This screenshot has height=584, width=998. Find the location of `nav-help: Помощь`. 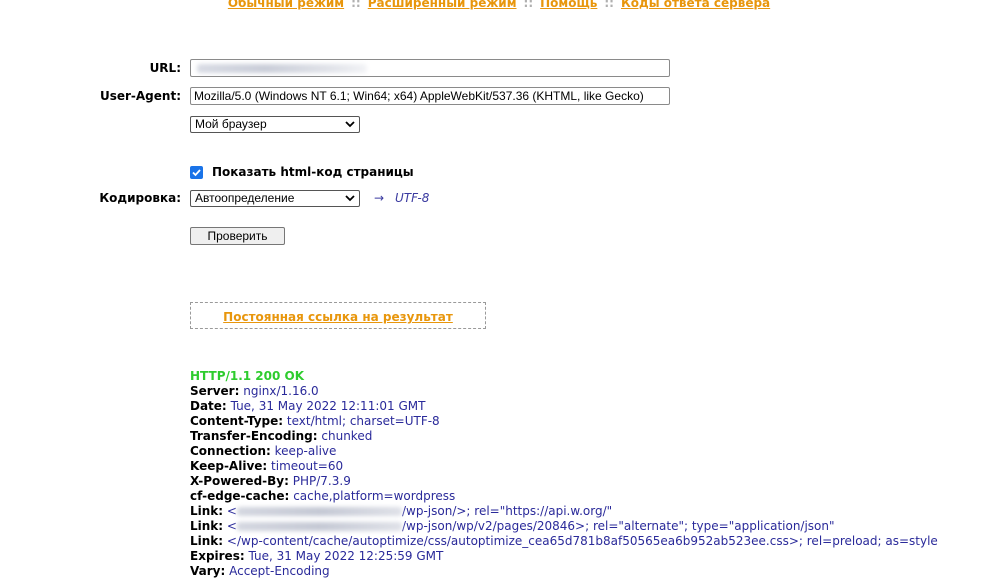

nav-help: Помощь is located at coordinates (568, 5).